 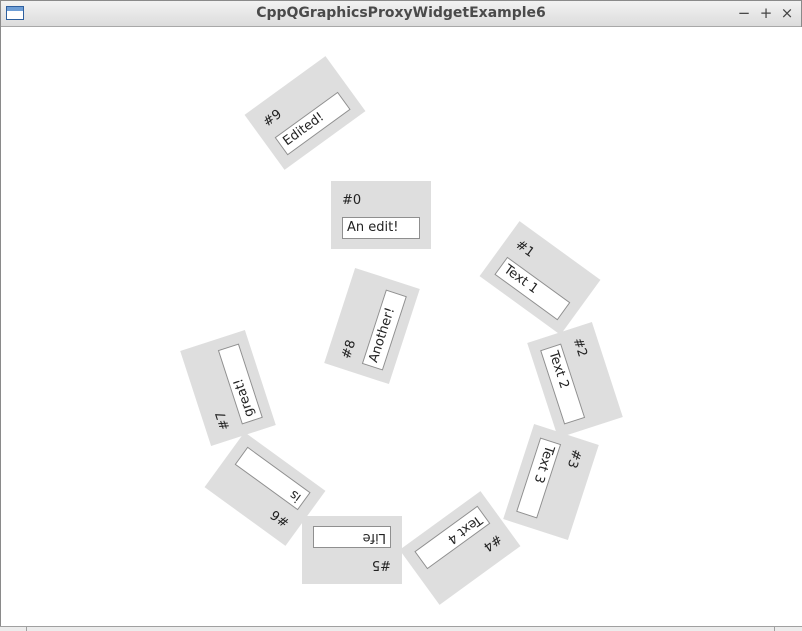 I want to click on line-edit: Another!, so click(x=384, y=330).